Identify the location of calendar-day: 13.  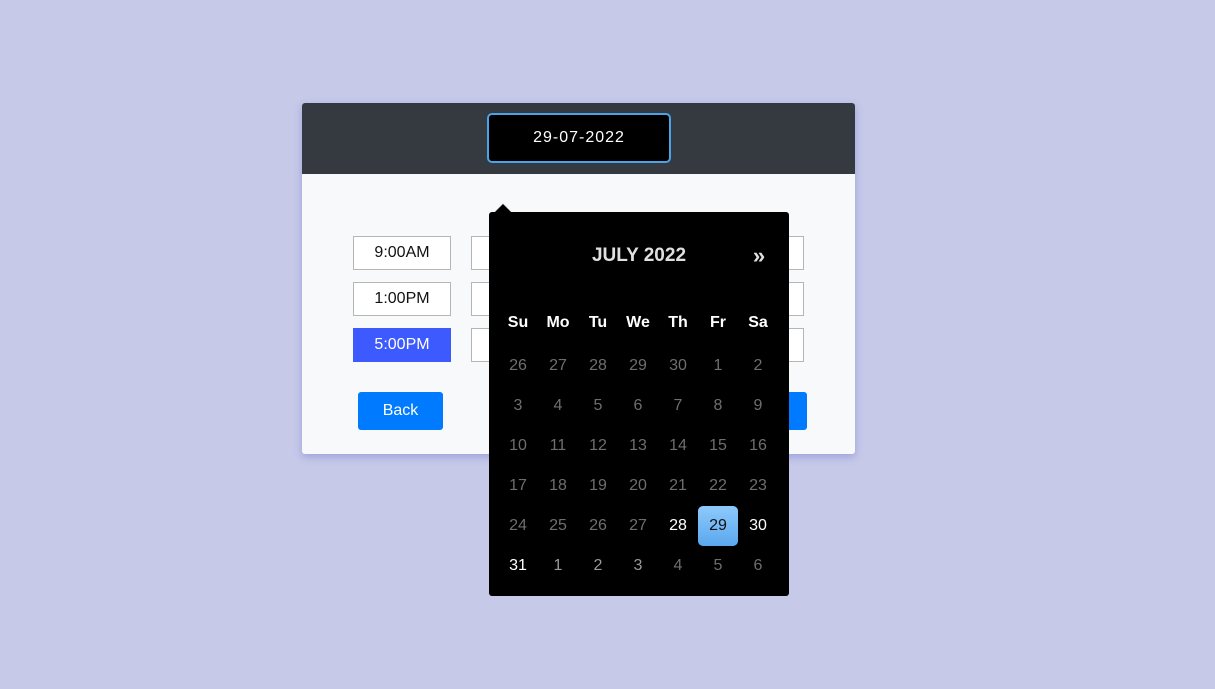
(638, 445).